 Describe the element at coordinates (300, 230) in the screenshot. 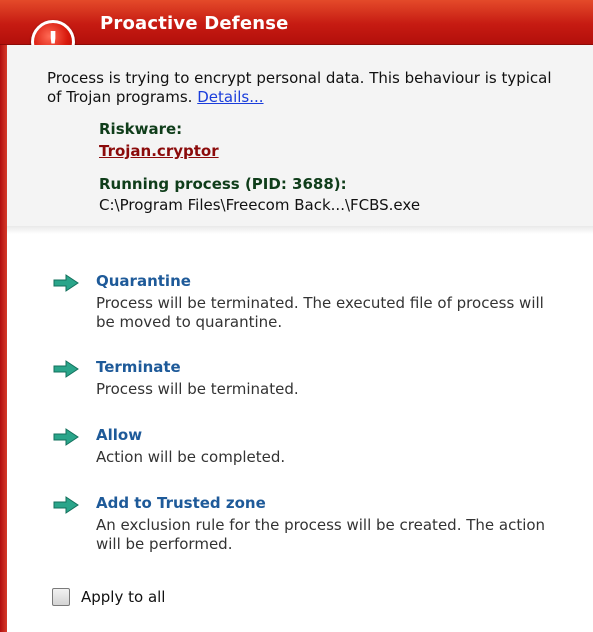

I see `panel-separator` at that location.